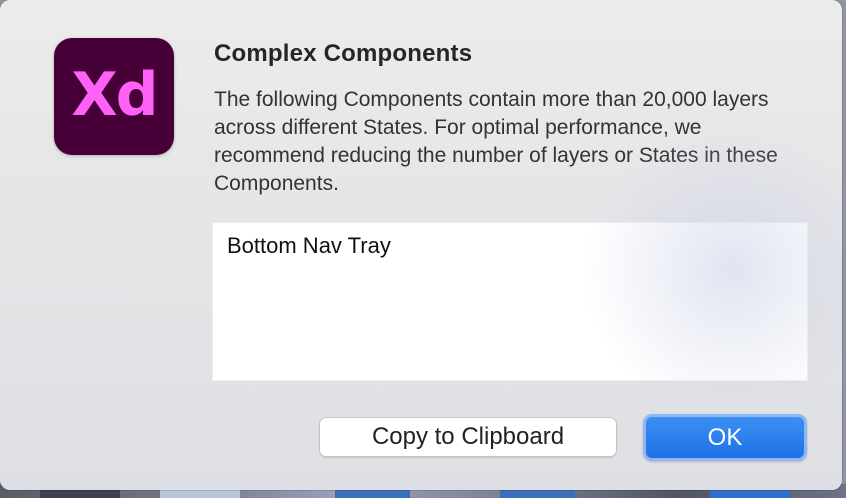 The width and height of the screenshot is (846, 498). What do you see at coordinates (309, 246) in the screenshot?
I see `list-item: Bottom Nav Tray` at bounding box center [309, 246].